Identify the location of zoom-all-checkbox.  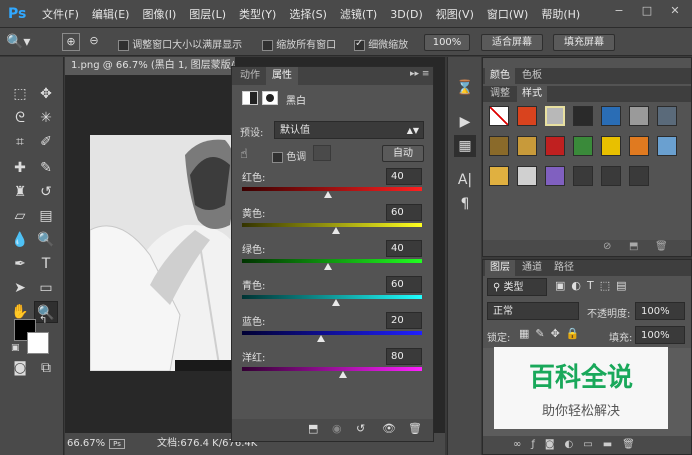
(267, 45).